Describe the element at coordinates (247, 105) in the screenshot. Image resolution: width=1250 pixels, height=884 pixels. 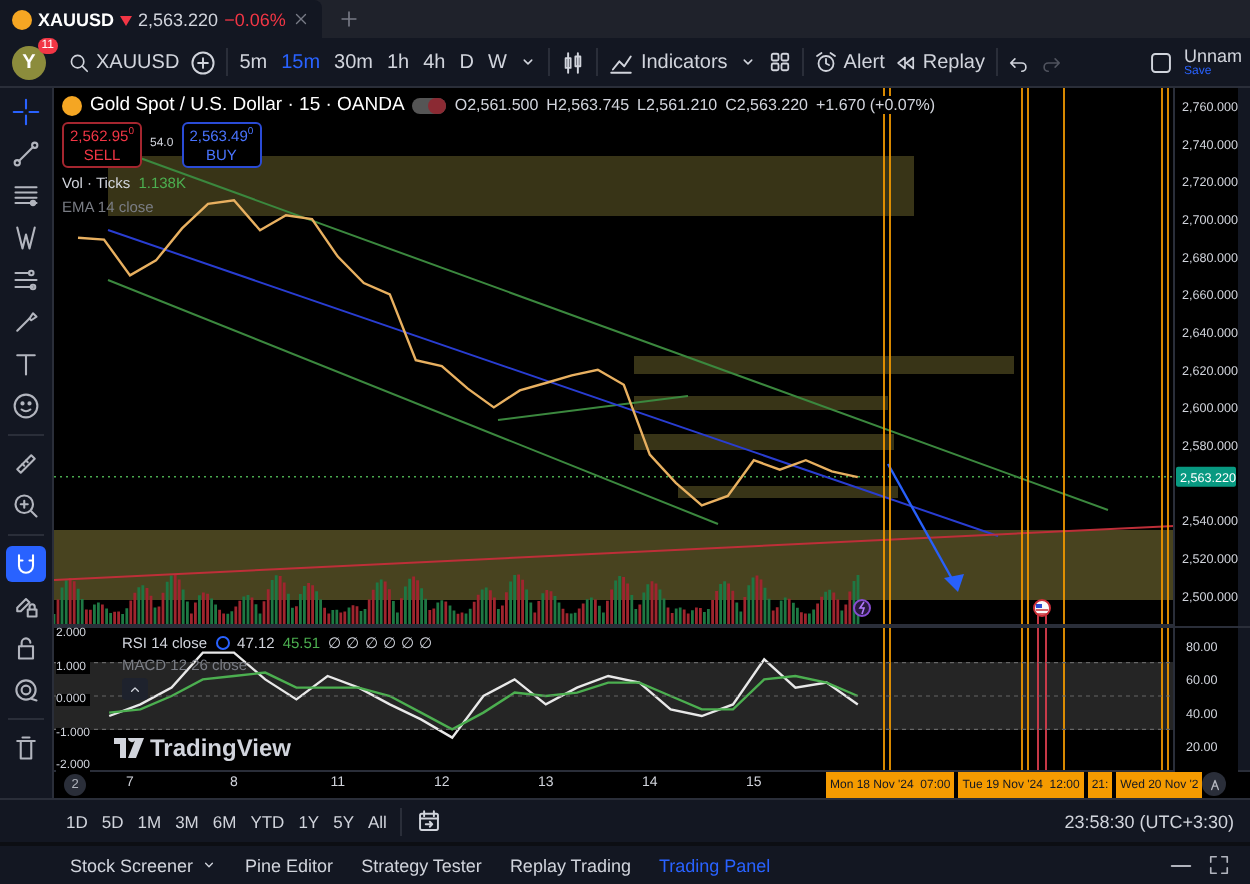
I see `chart-title: Gold Spot / U.S. Dollar · 15 · OANDA` at that location.